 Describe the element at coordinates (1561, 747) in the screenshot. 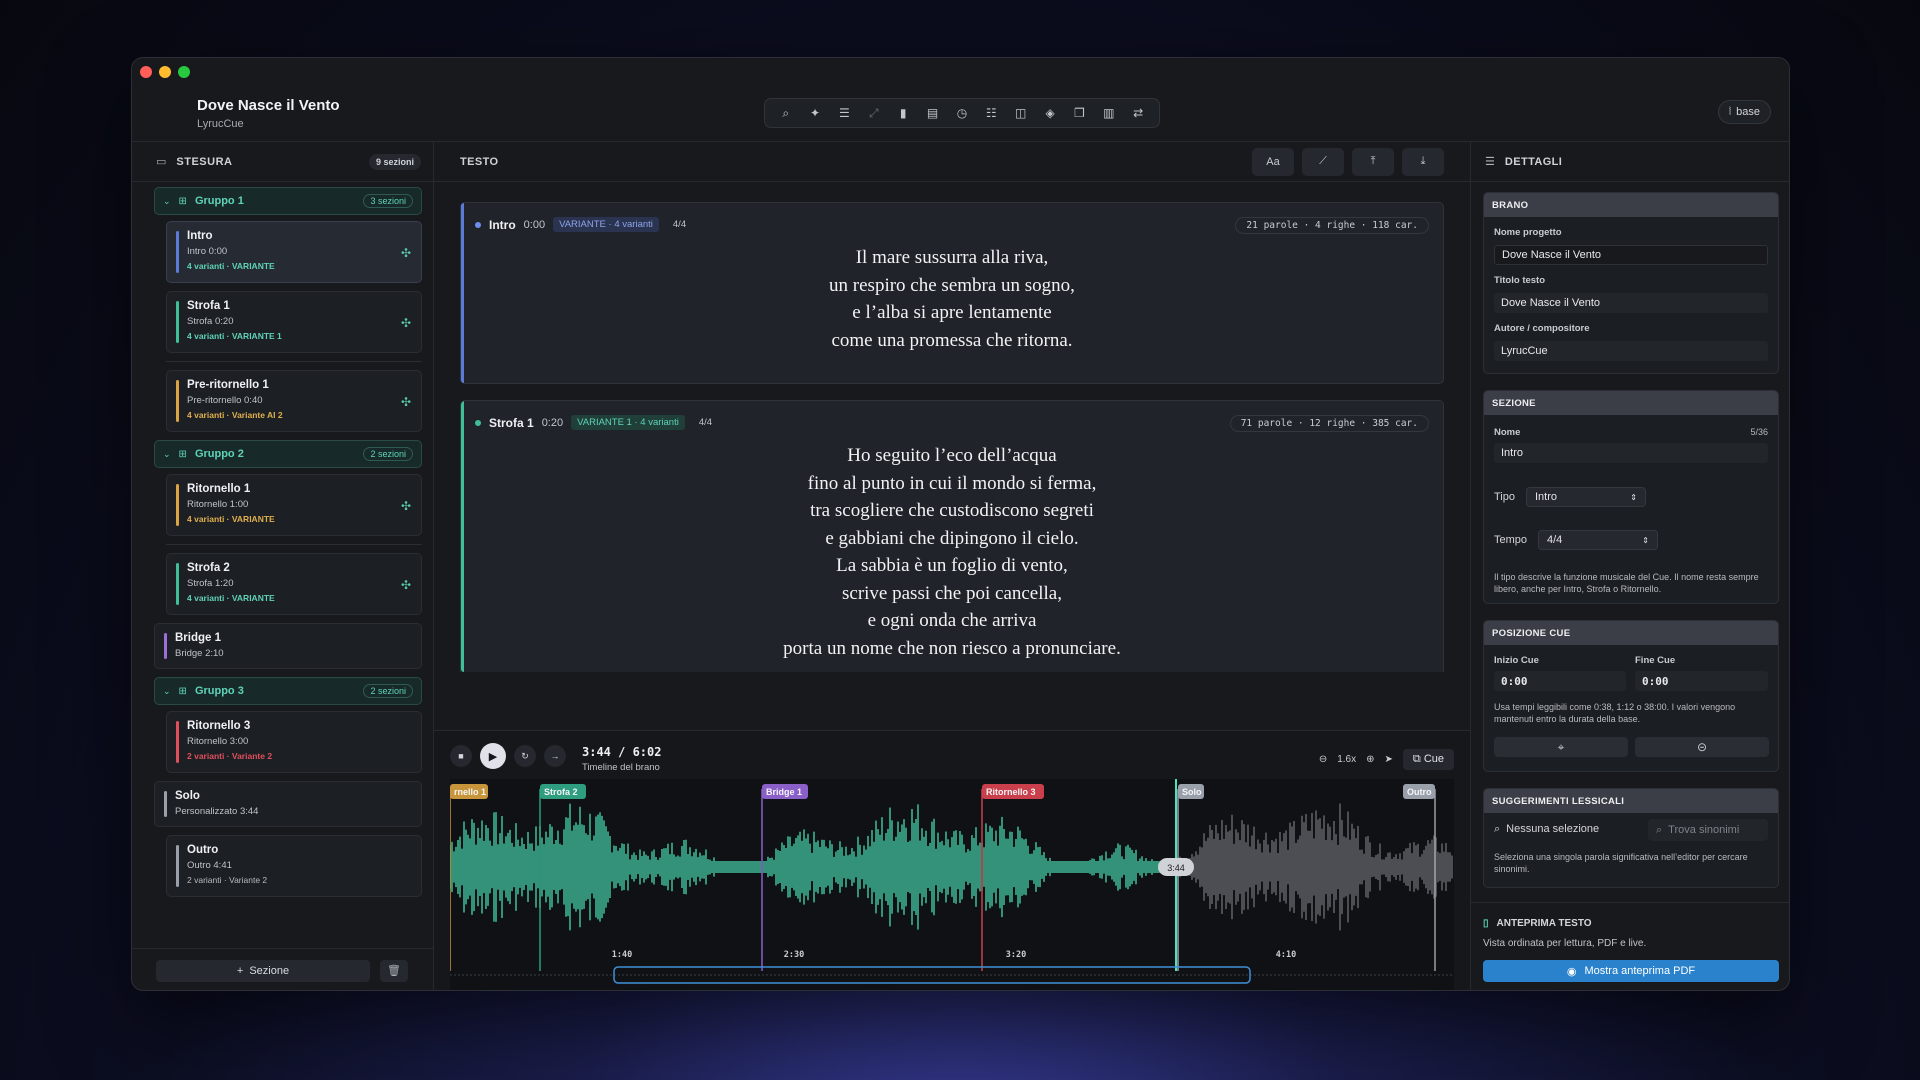

I see `crosshair-icon: ⌖` at that location.